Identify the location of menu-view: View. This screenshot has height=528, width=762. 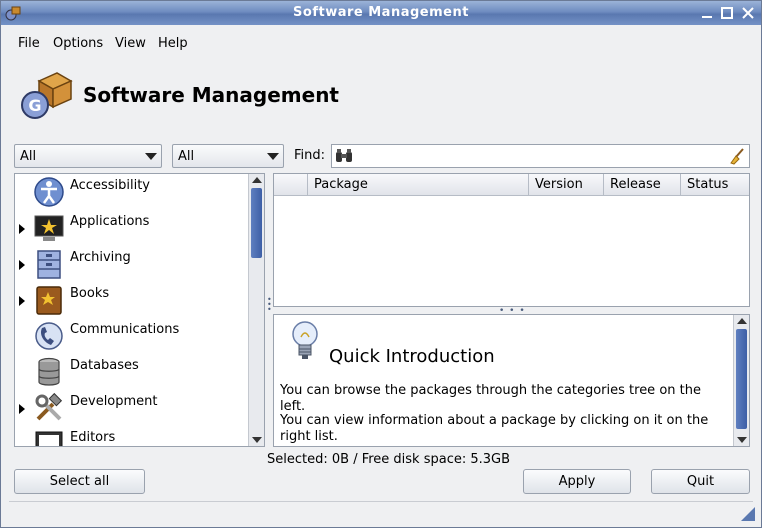
(130, 43).